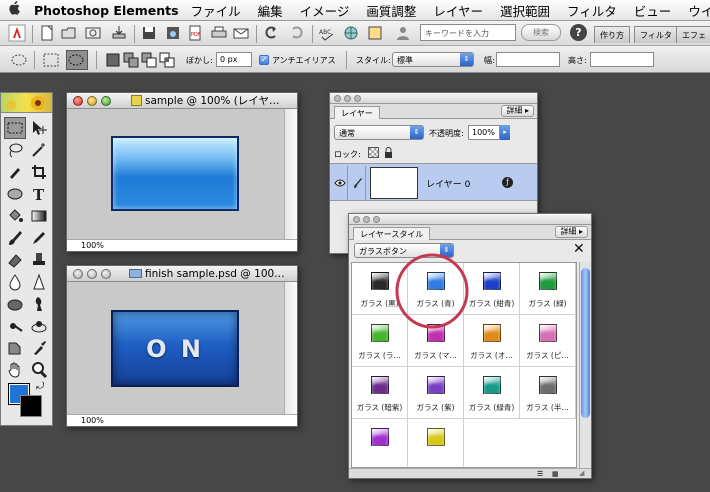 This screenshot has width=710, height=492. What do you see at coordinates (39, 282) in the screenshot?
I see `sharpen-tool-icon` at bounding box center [39, 282].